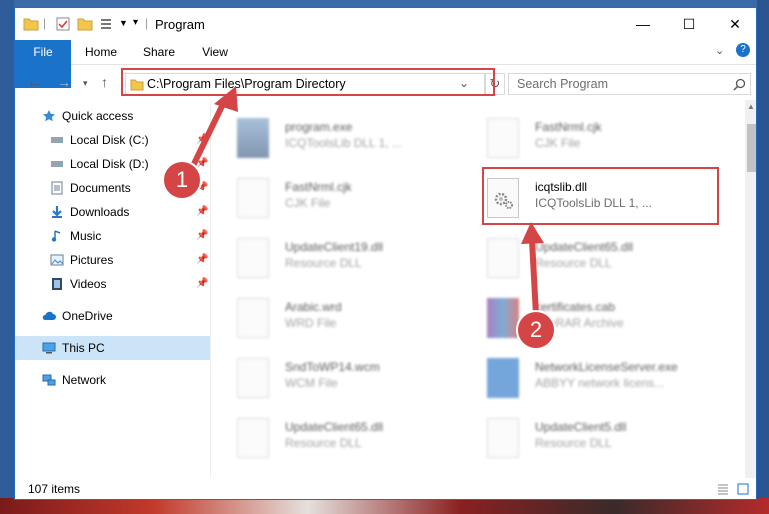 This screenshot has width=769, height=514. What do you see at coordinates (536, 330) in the screenshot?
I see `step-badge-2: 2` at bounding box center [536, 330].